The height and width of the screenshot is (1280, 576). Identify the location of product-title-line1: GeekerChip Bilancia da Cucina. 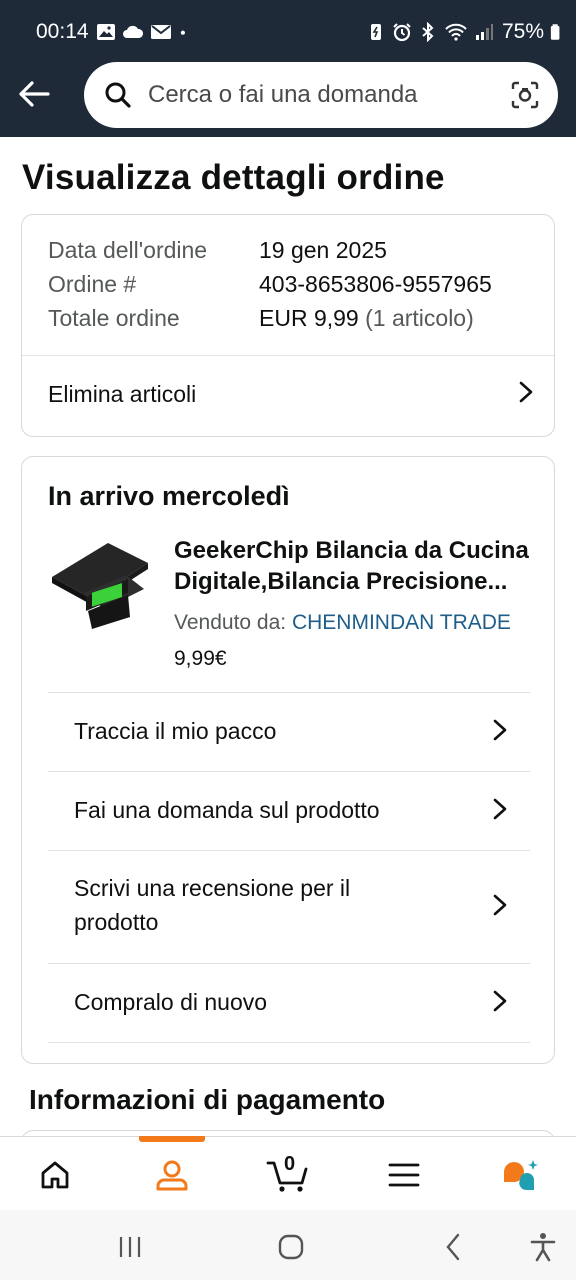
(351, 550).